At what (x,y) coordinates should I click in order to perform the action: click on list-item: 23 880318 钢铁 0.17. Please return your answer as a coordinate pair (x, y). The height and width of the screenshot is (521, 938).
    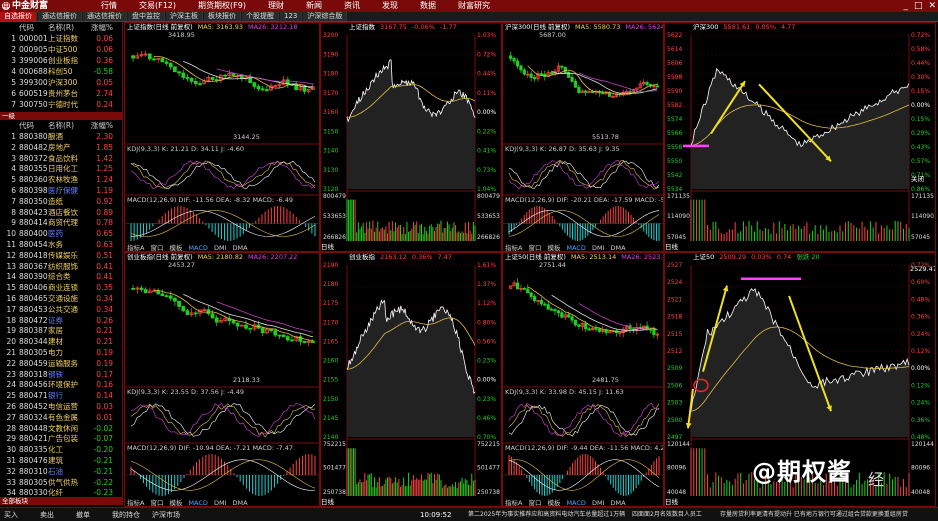
    Looking at the image, I should click on (61, 375).